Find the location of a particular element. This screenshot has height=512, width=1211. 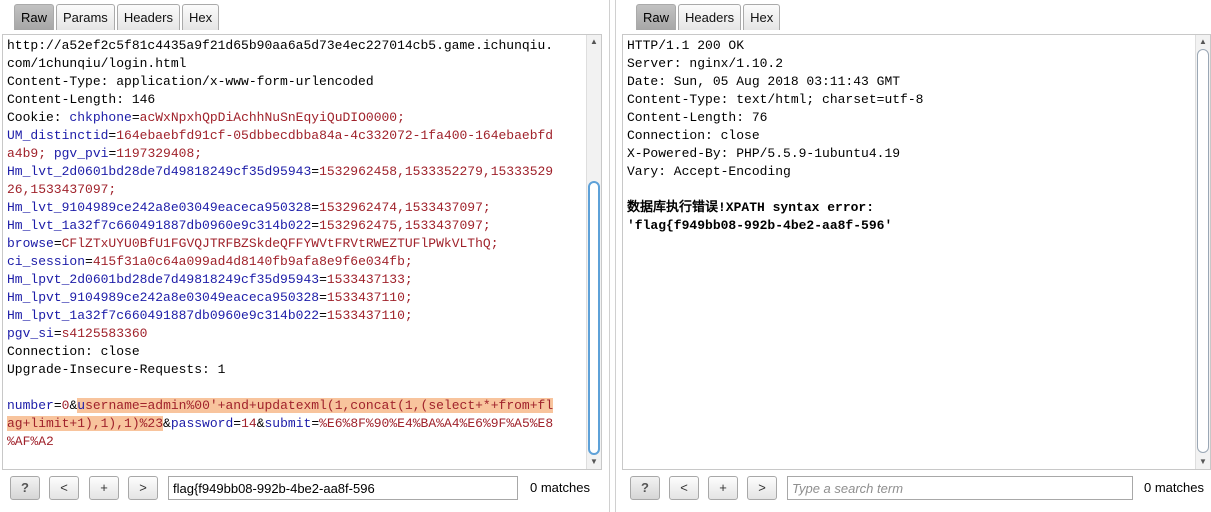

param-key: submit is located at coordinates (288, 423).